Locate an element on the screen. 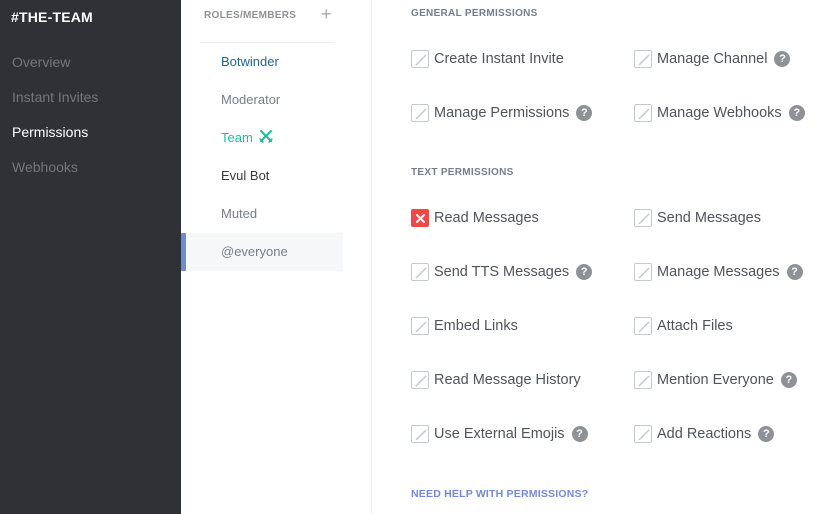 The height and width of the screenshot is (514, 822). perm-send-tts-messages: Send TTS Messages ? is located at coordinates (502, 272).